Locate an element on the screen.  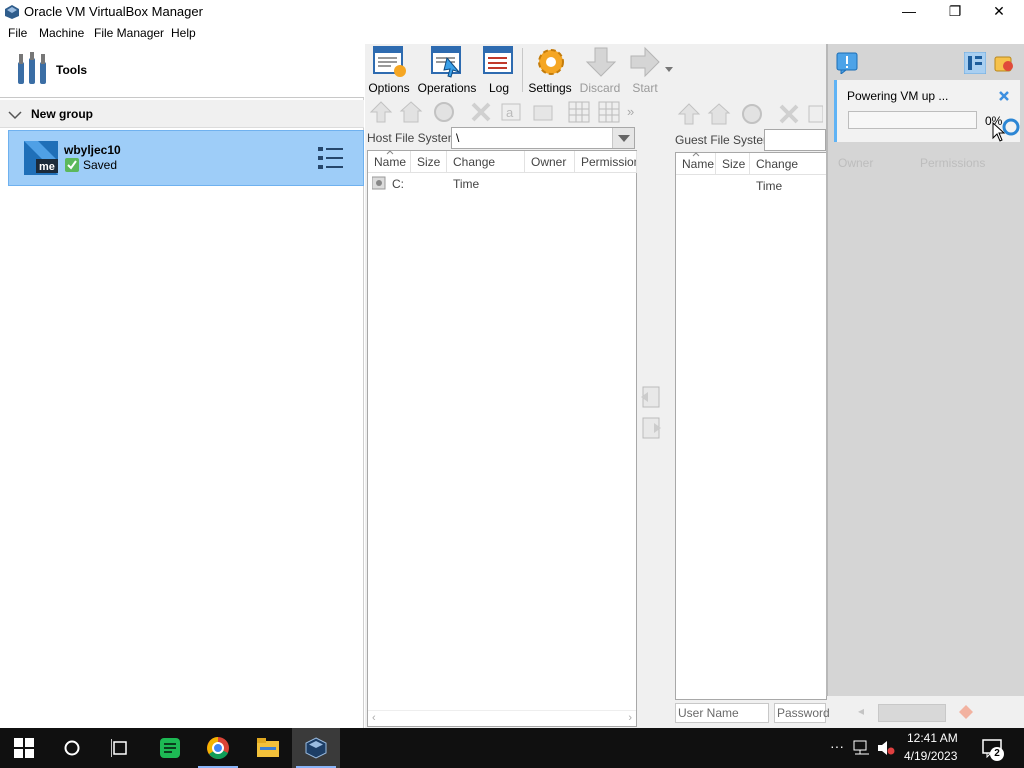
guest-col-size: Size is located at coordinates (733, 164).